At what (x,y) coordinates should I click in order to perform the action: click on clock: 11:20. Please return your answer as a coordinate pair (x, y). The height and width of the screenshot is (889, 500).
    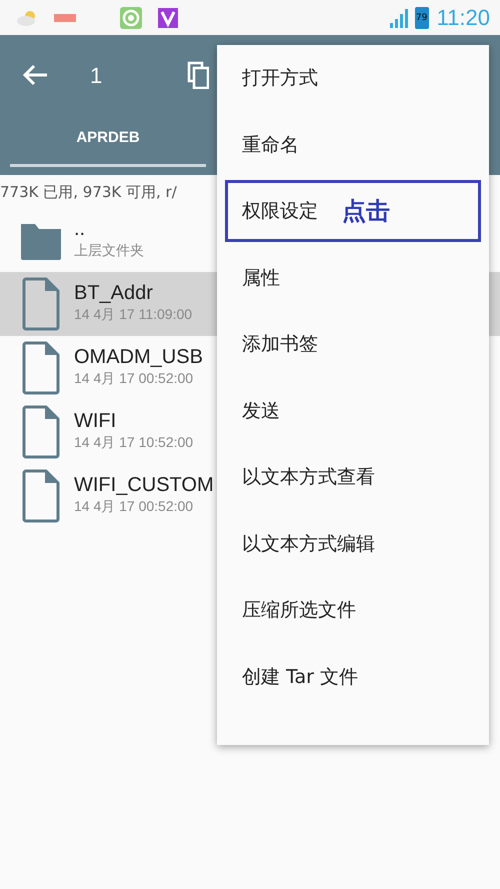
    Looking at the image, I should click on (463, 18).